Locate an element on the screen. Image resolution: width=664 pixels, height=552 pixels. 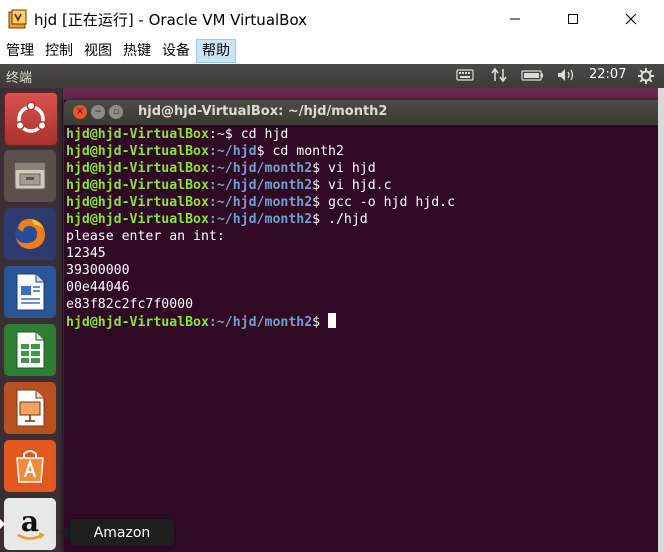
close-icon: ✕ is located at coordinates (80, 111).